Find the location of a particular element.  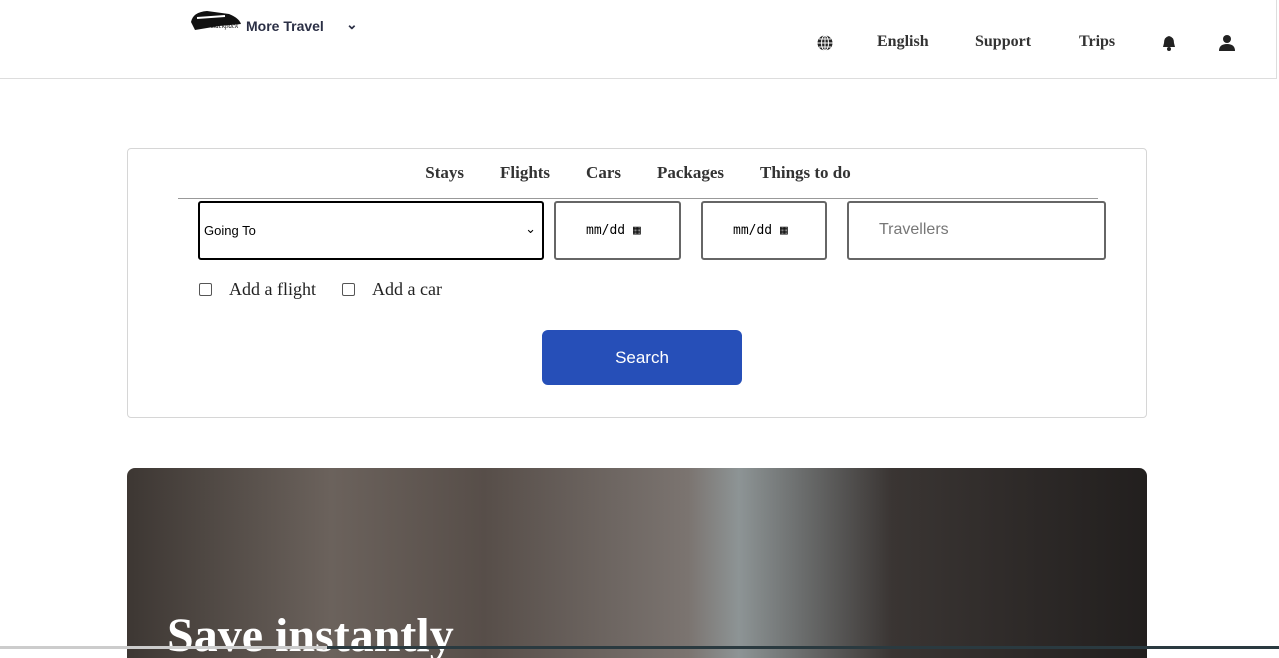

add-flight-label: Add a flight is located at coordinates (272, 289).